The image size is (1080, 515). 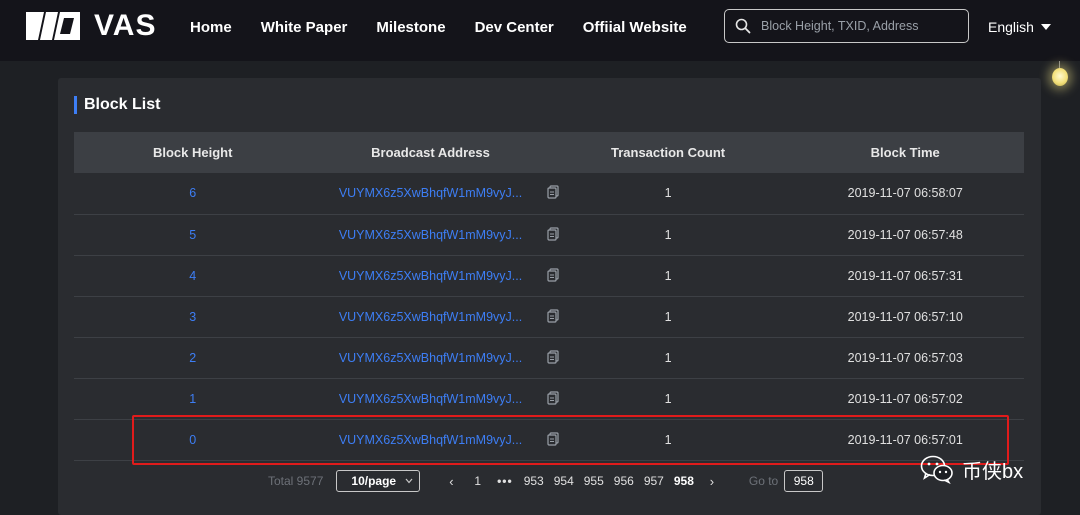 I want to click on caret-down-icon, so click(x=1045, y=27).